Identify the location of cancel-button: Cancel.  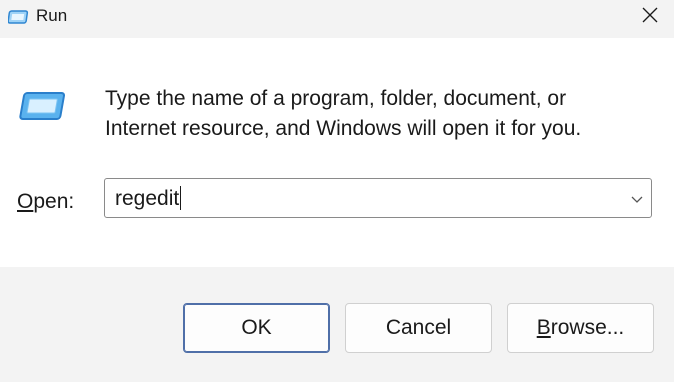
(418, 328).